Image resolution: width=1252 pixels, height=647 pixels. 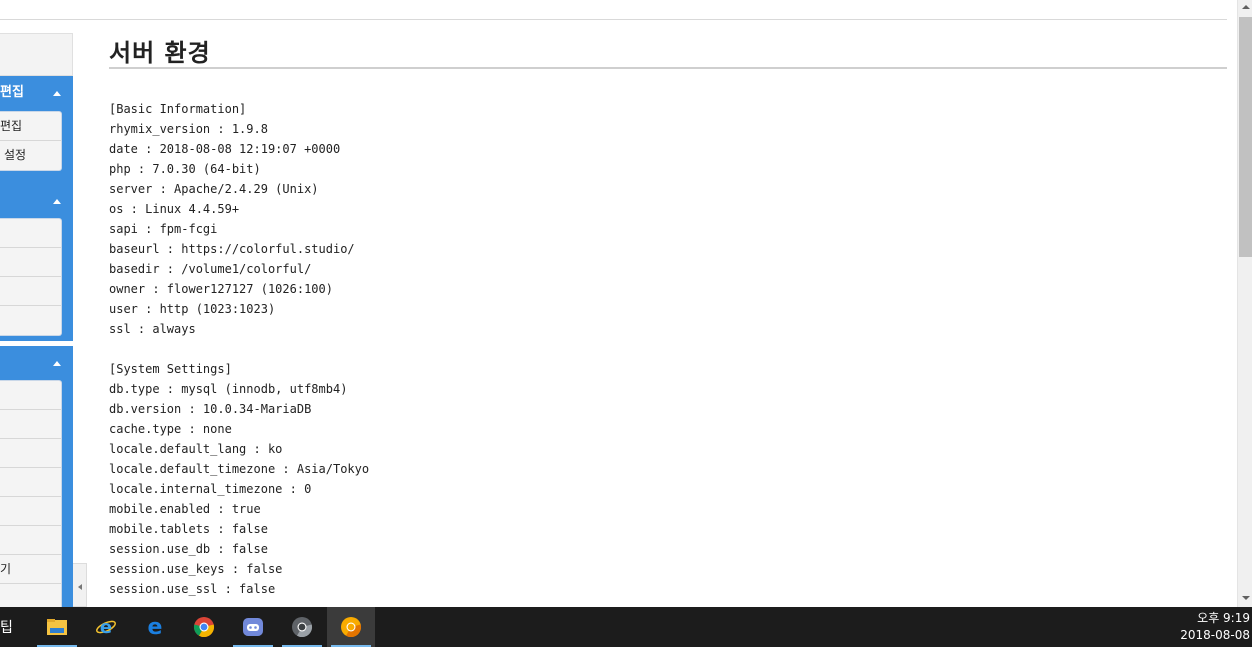 I want to click on page-title: 서버 환경, so click(x=160, y=53).